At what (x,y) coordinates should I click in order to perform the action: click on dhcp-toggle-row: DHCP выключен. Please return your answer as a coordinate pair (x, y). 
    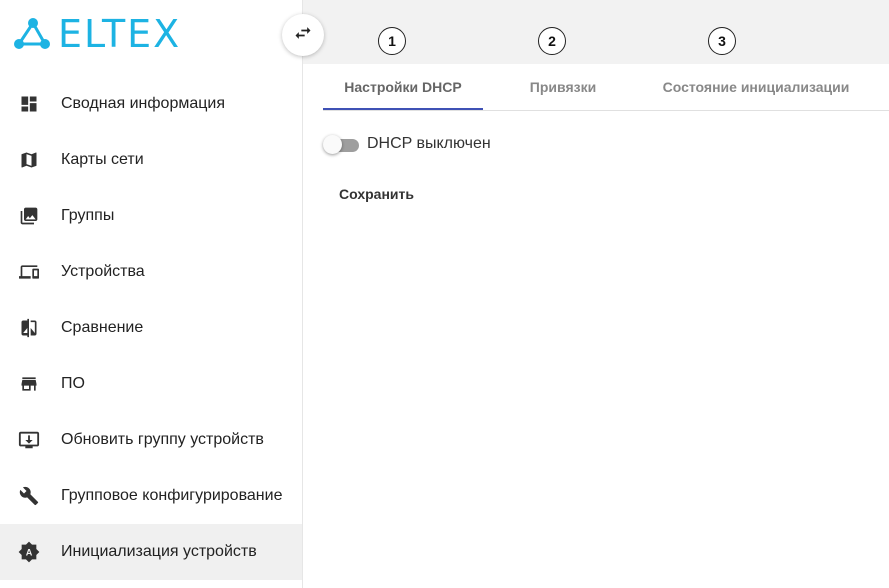
    Looking at the image, I should click on (407, 144).